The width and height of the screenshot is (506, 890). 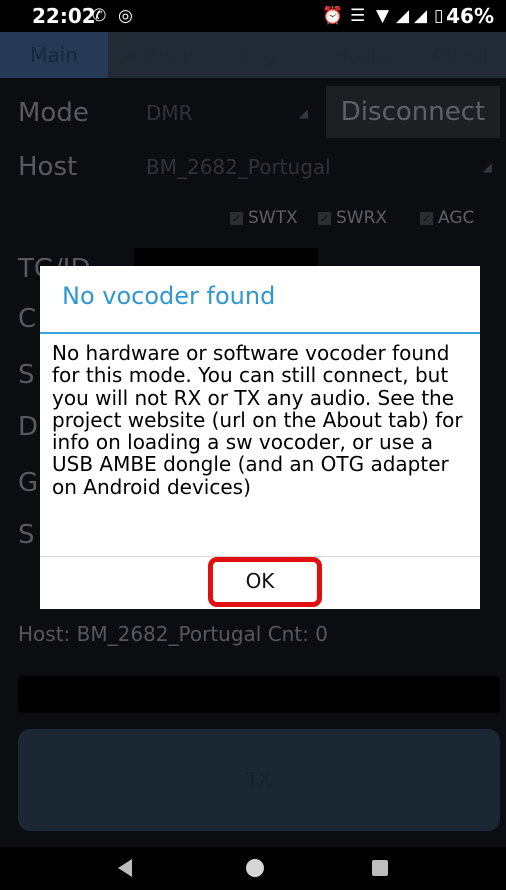 I want to click on status-bar: 22:02 ✆ ◎ ⏰ ☰ ▼ ◢ ◢ ▯ 46%, so click(x=253, y=16).